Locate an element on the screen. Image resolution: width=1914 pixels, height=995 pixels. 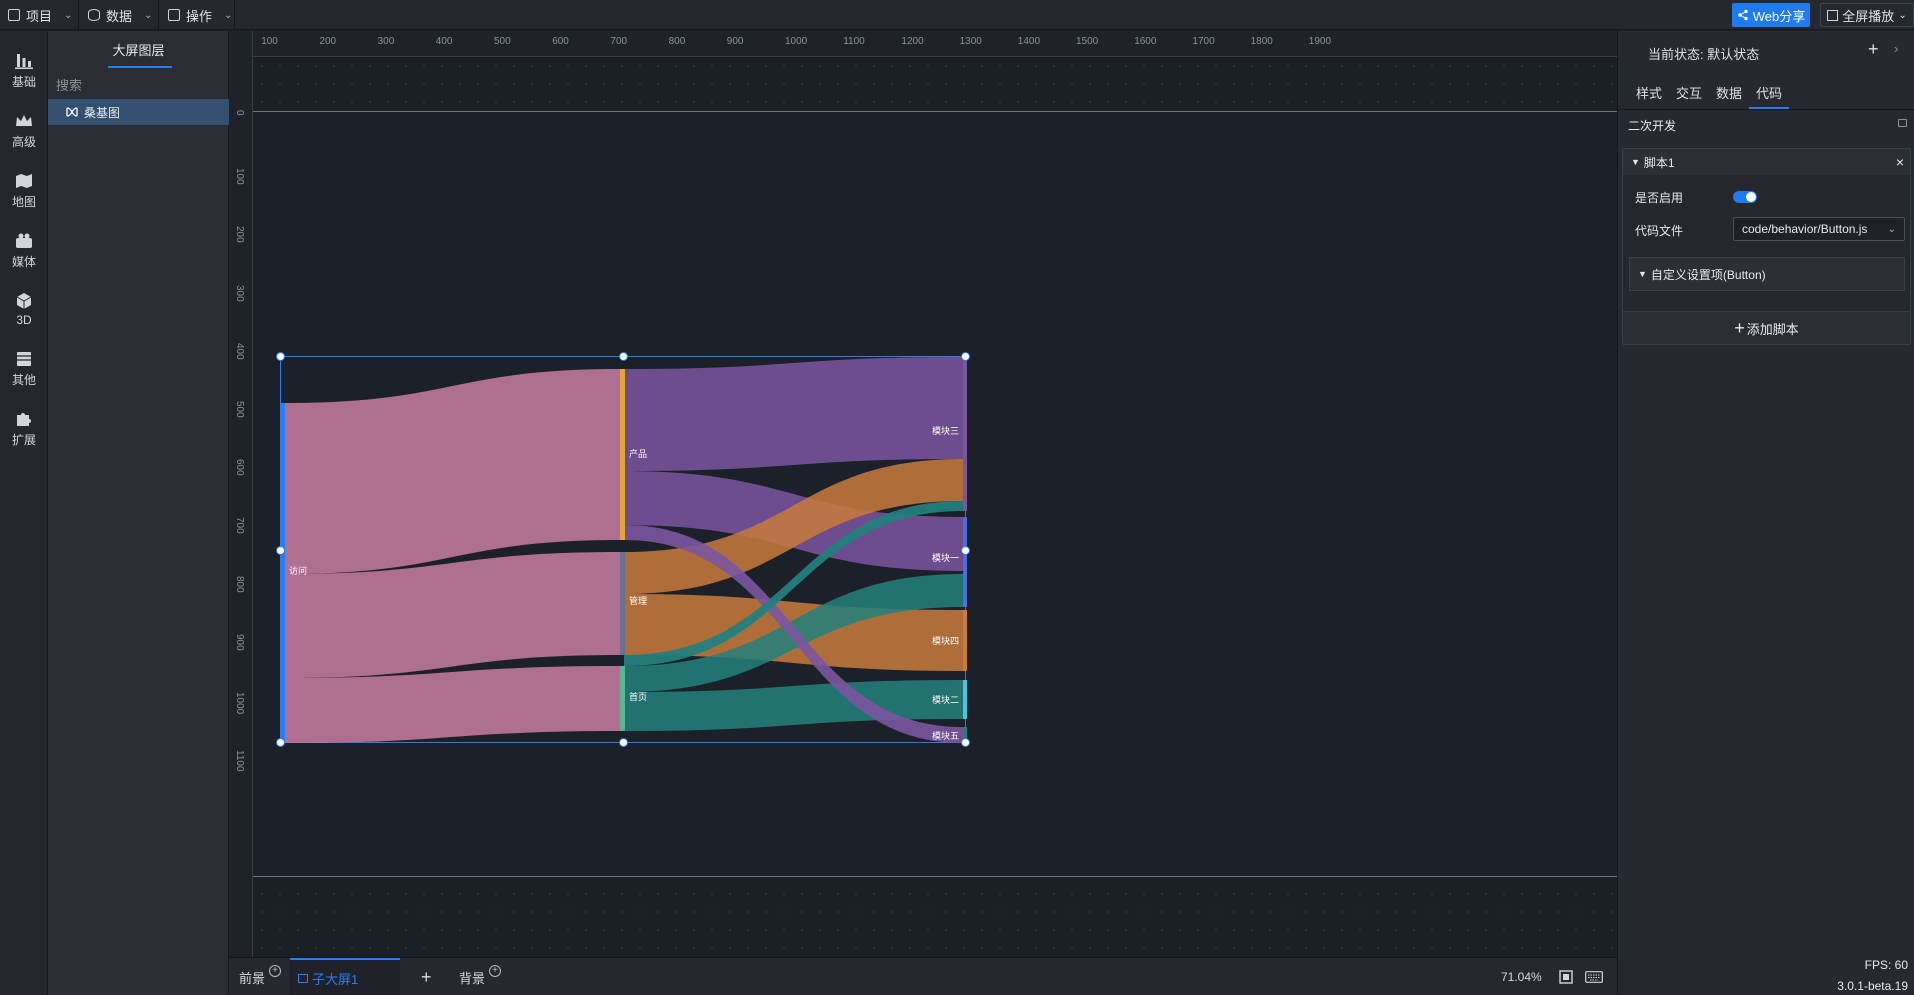
web-share-button: Web分享 is located at coordinates (1771, 15).